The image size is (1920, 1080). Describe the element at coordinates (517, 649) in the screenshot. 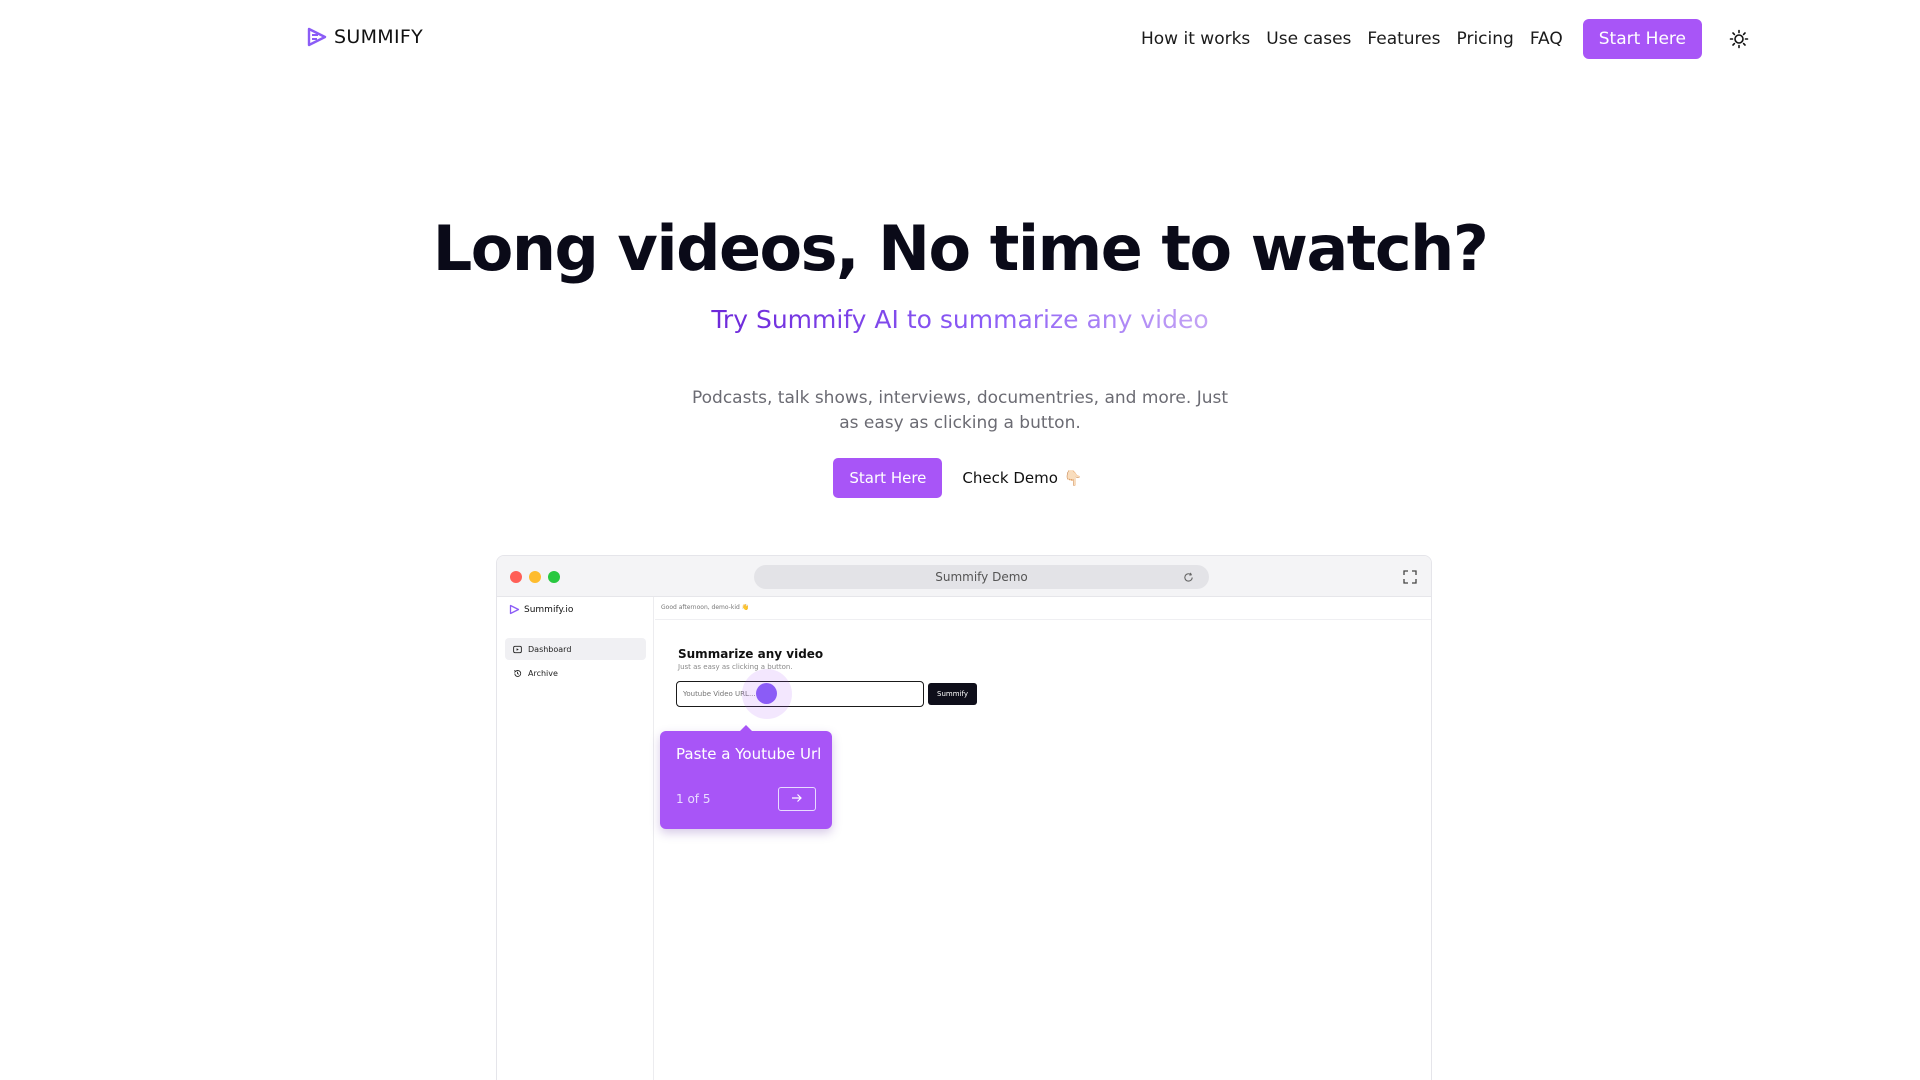

I see `play-square-icon` at that location.